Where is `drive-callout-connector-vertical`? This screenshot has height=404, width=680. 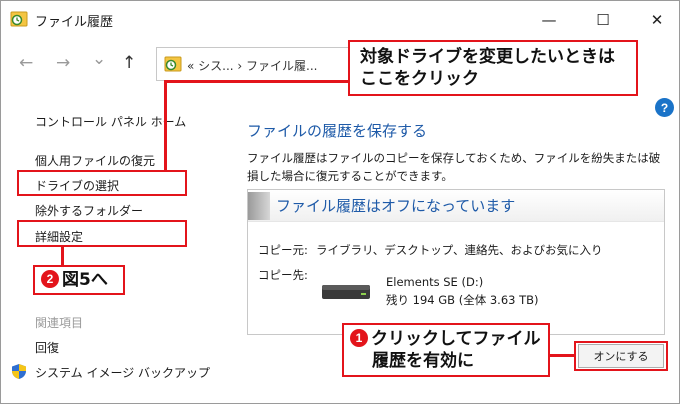 drive-callout-connector-vertical is located at coordinates (165, 126).